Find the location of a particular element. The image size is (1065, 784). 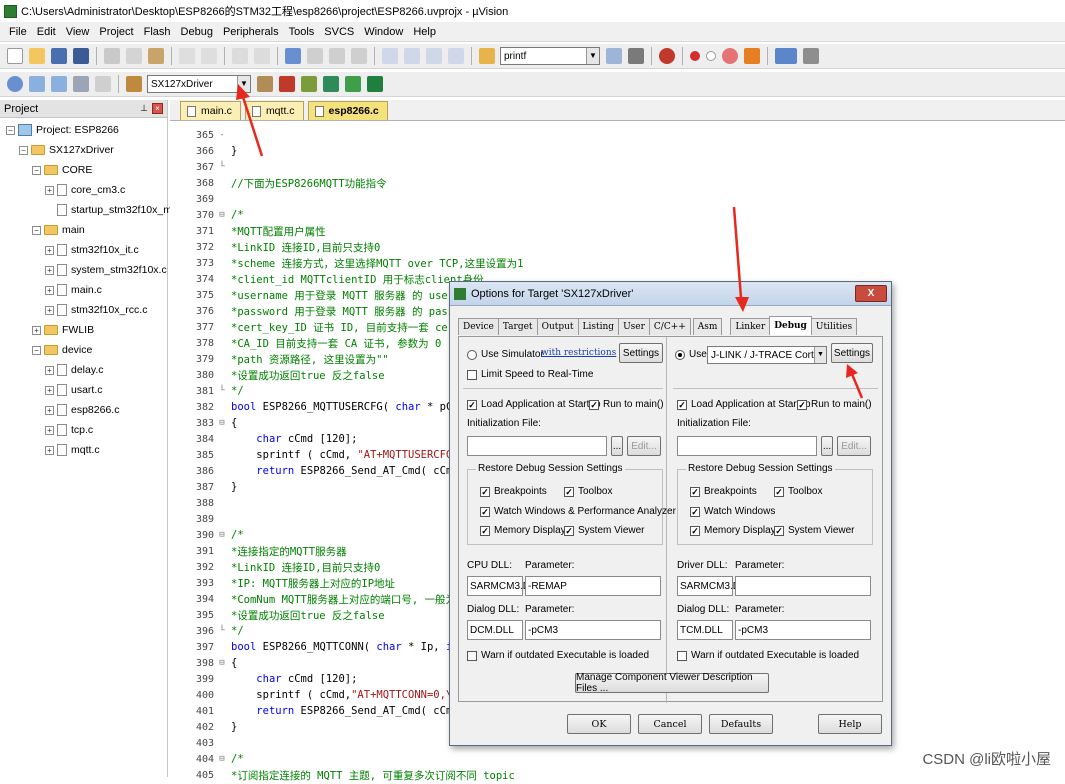

tree-file: + system_stm32f10x.c is located at coordinates (106, 270).